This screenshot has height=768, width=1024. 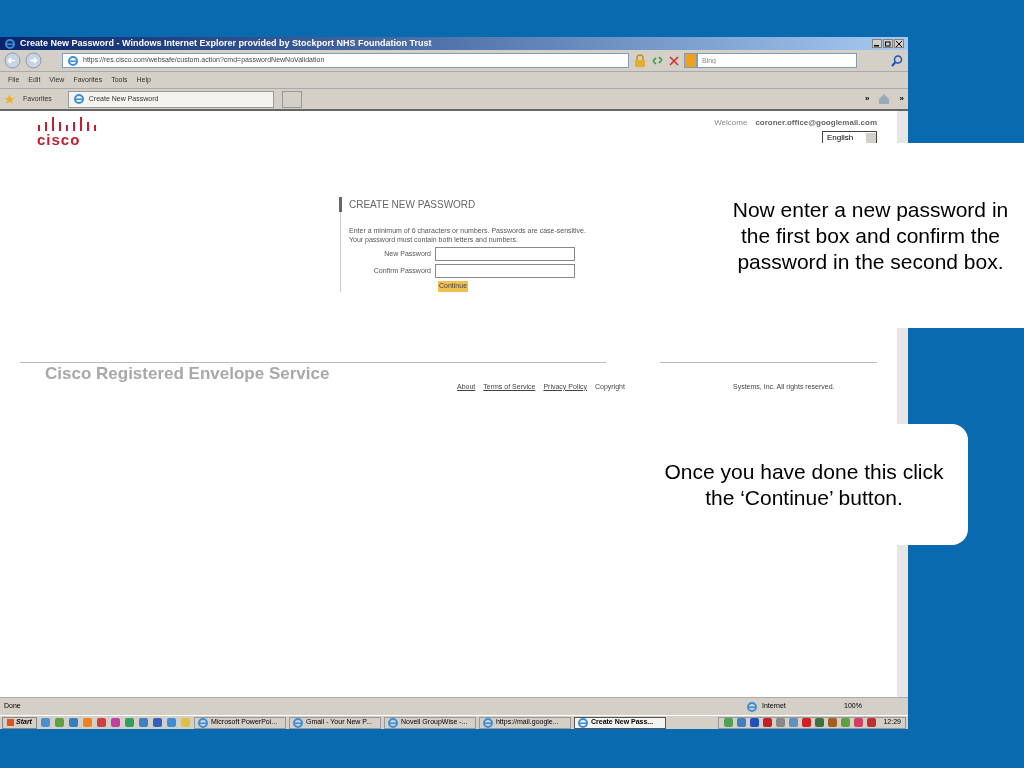 I want to click on window-title: Create New Password - Windows Internet Explorer provided by Stockport NHS Foundation Trust, so click(x=226, y=43).